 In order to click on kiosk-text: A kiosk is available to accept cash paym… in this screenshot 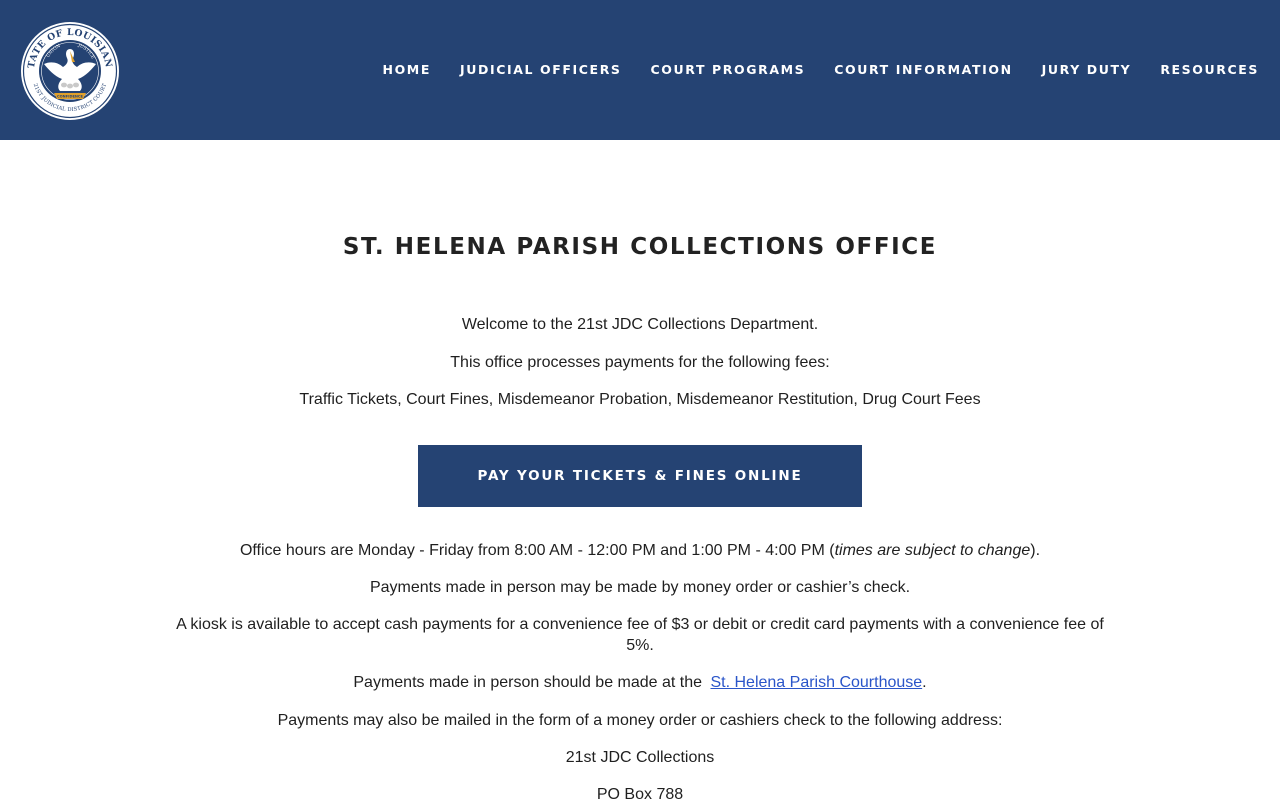, I will do `click(640, 635)`.